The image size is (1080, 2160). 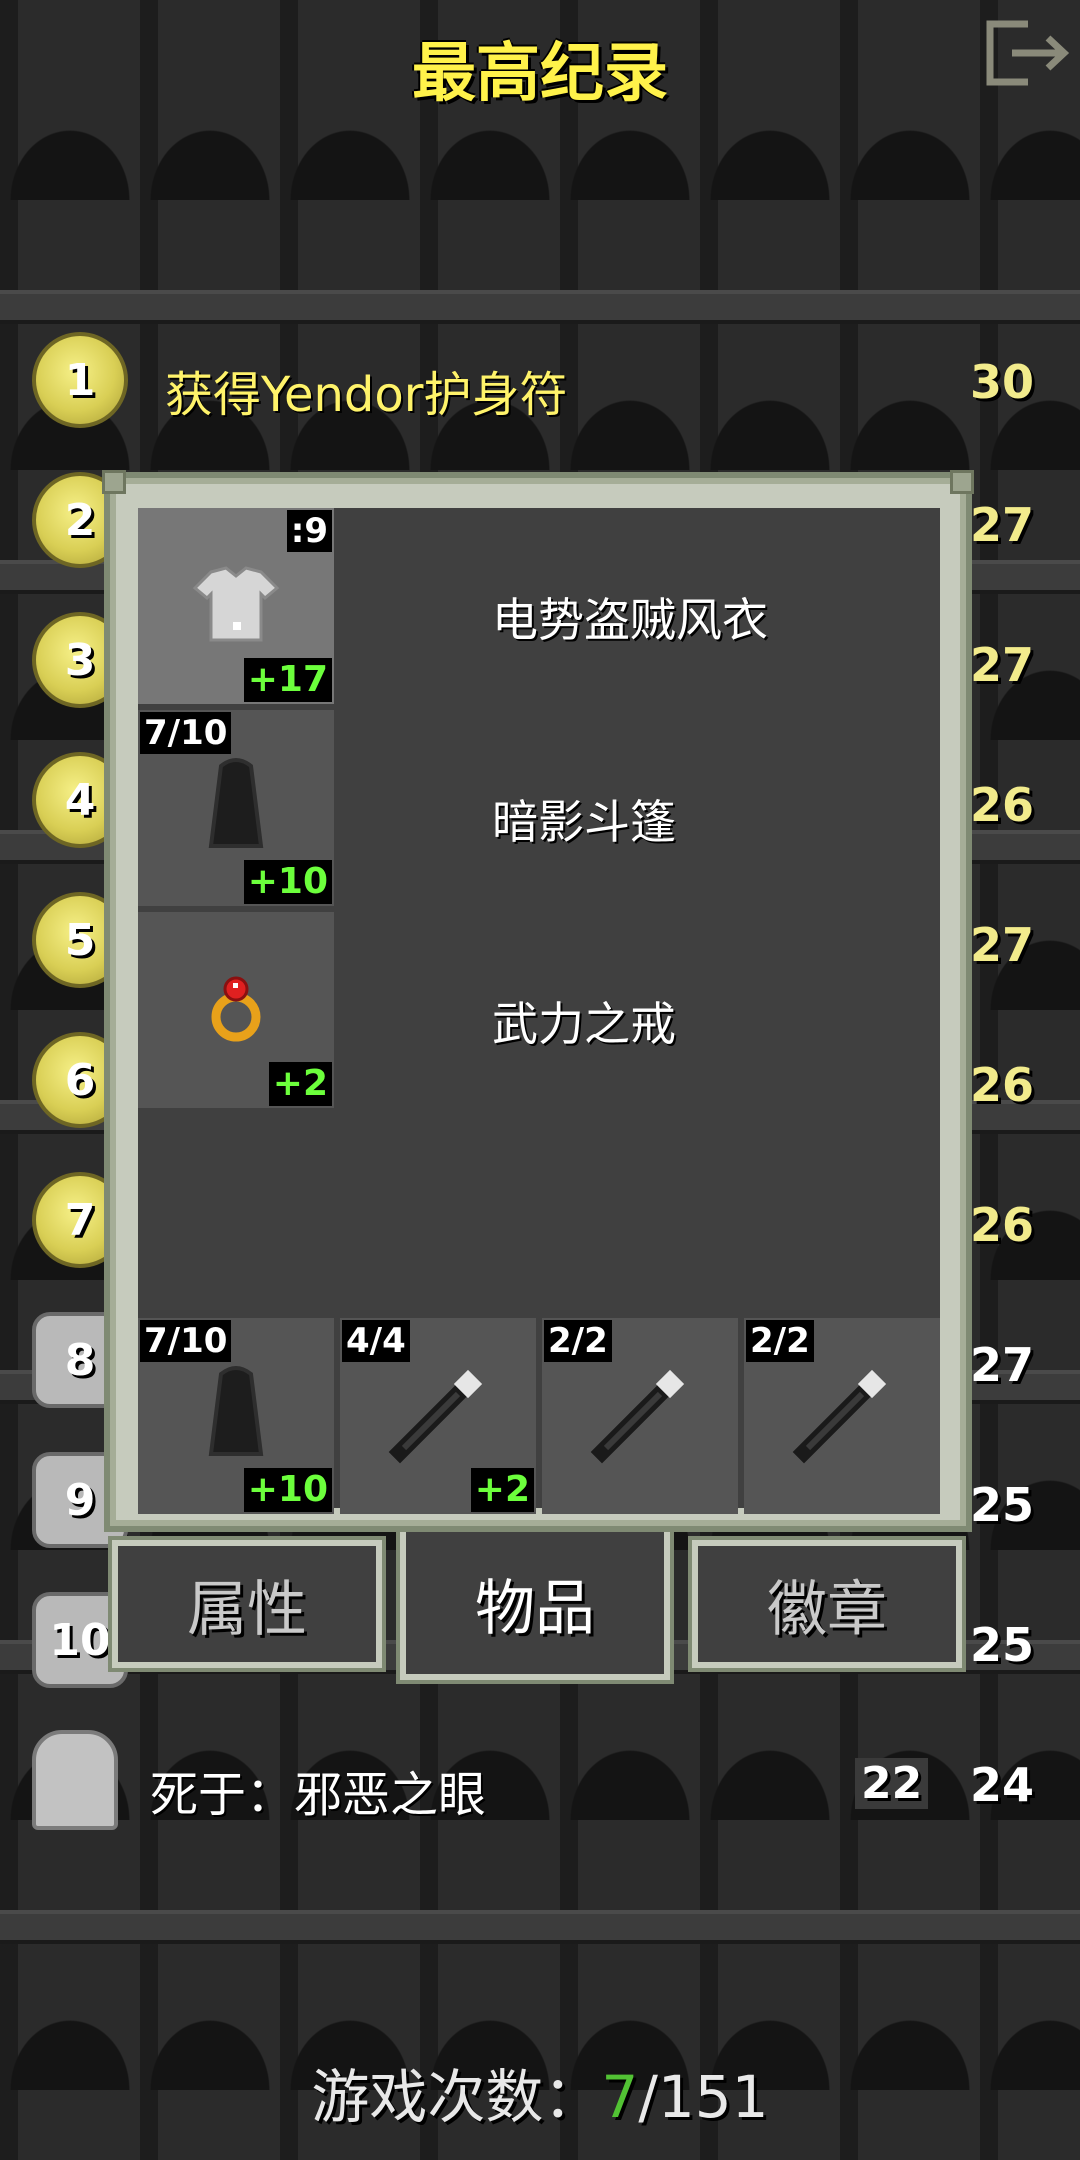 I want to click on quickslot: 7/10 +10, so click(x=236, y=1416).